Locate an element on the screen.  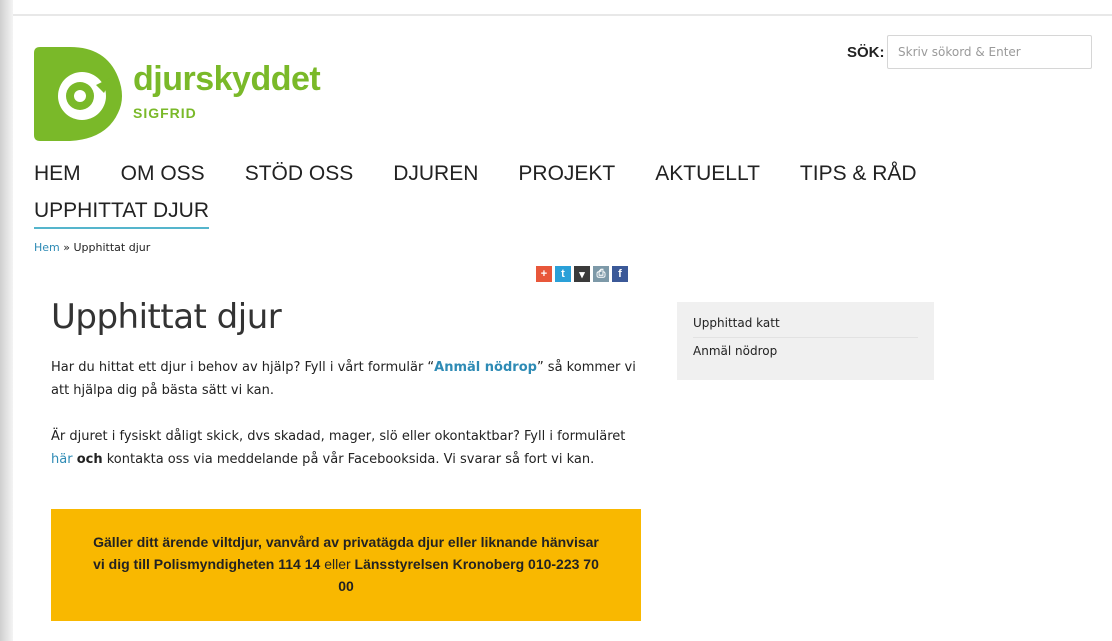
nav-item-tips-rad: TIPS & RÅD is located at coordinates (858, 177).